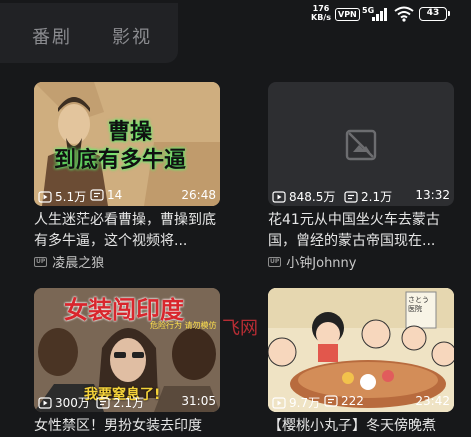 This screenshot has width=471, height=437. I want to click on view-count: 5.1万, so click(71, 197).